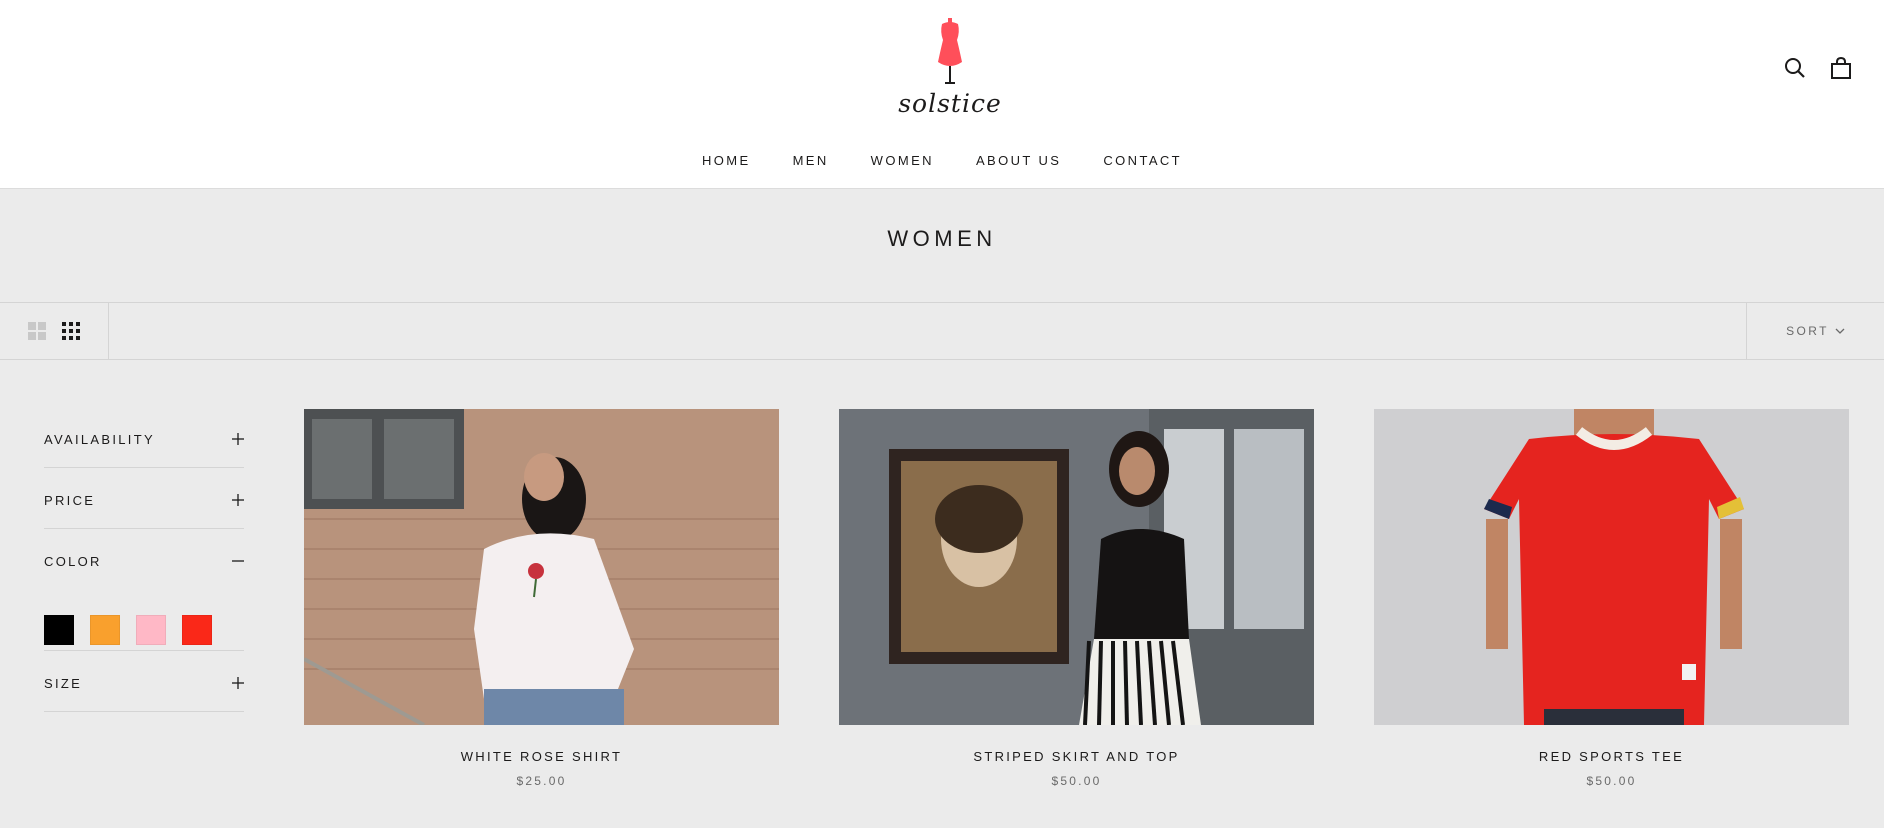 This screenshot has width=1884, height=828. I want to click on color-swatch-black, so click(59, 630).